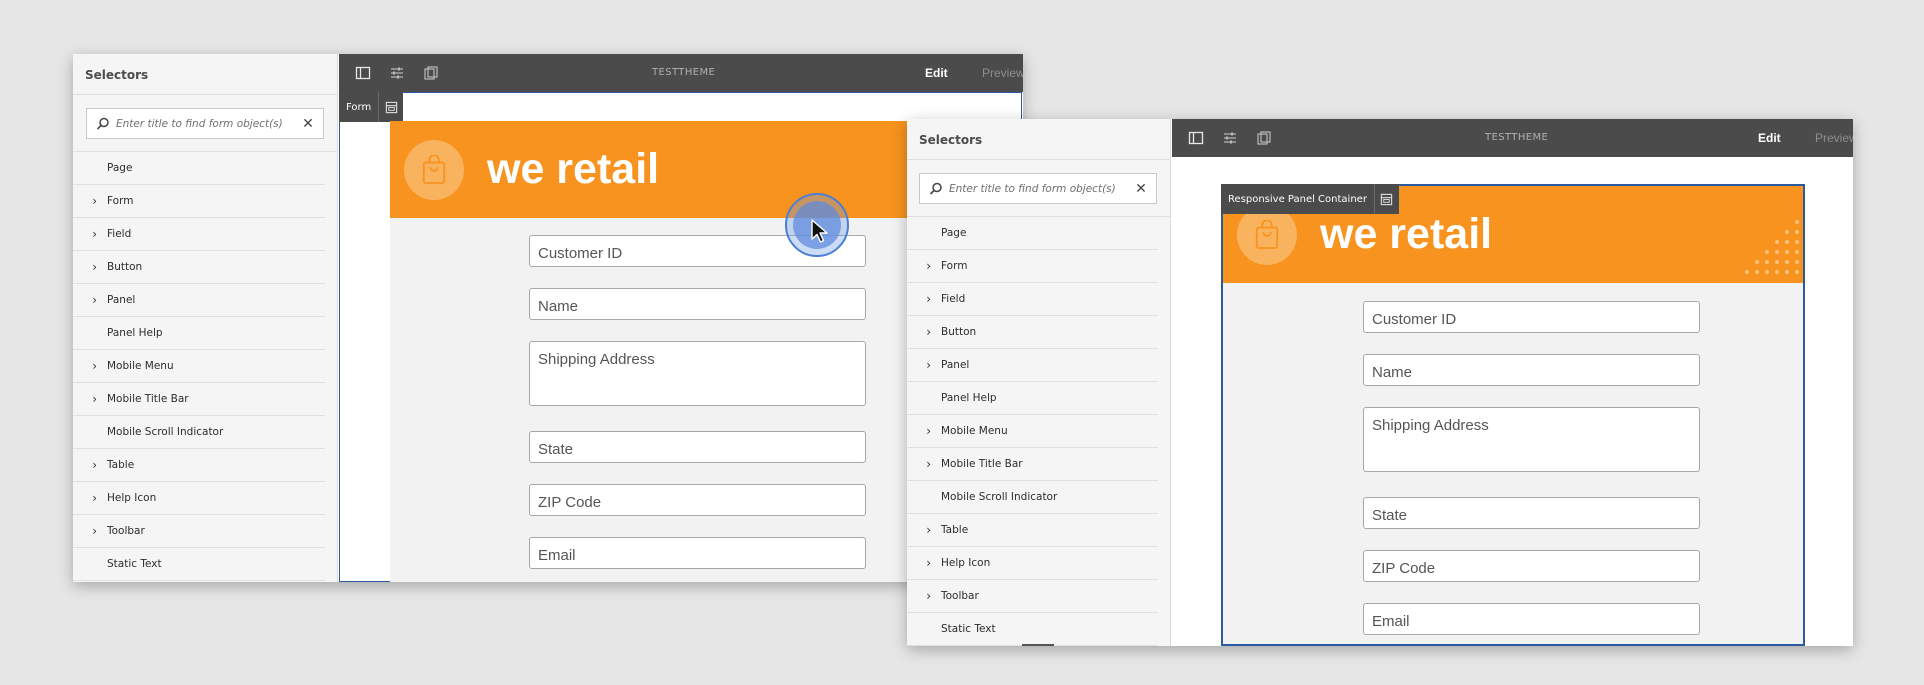  Describe the element at coordinates (117, 75) in the screenshot. I see `selectors-title: Selectors` at that location.